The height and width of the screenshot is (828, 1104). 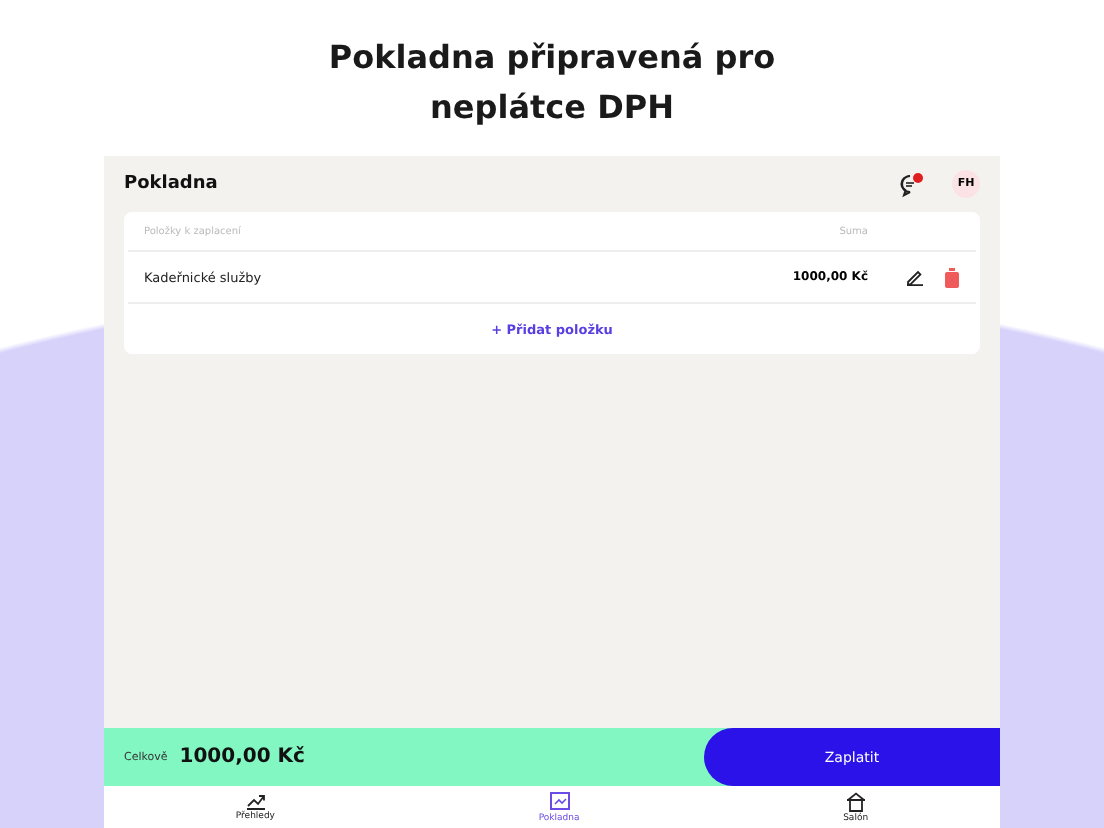 What do you see at coordinates (855, 802) in the screenshot?
I see `shop-icon` at bounding box center [855, 802].